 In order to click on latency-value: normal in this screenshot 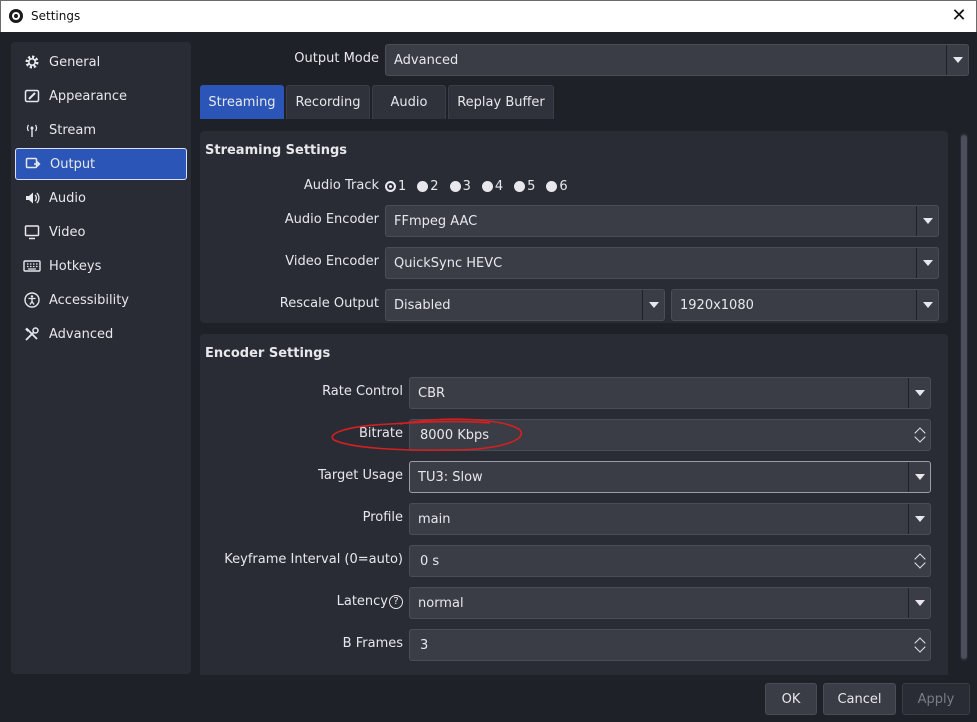, I will do `click(441, 603)`.